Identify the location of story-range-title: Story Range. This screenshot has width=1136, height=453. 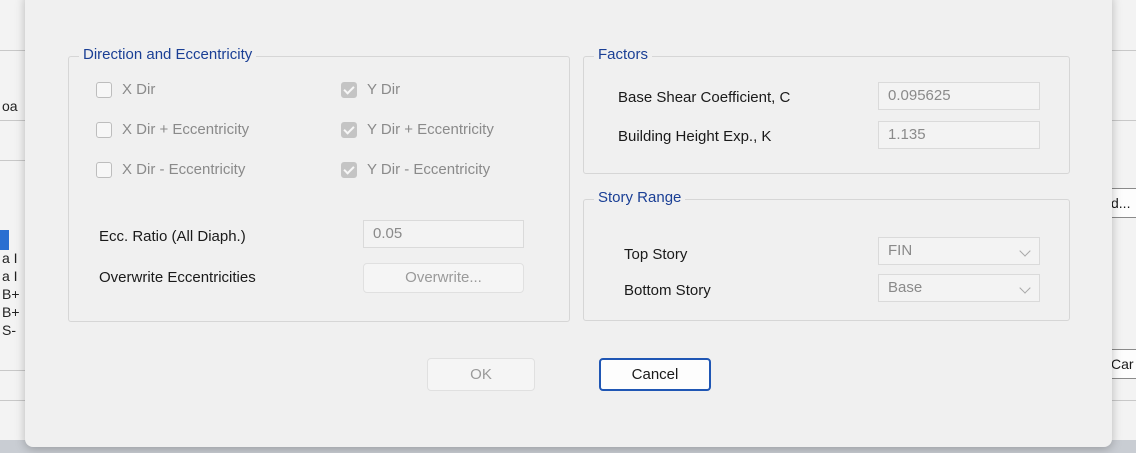
(640, 197).